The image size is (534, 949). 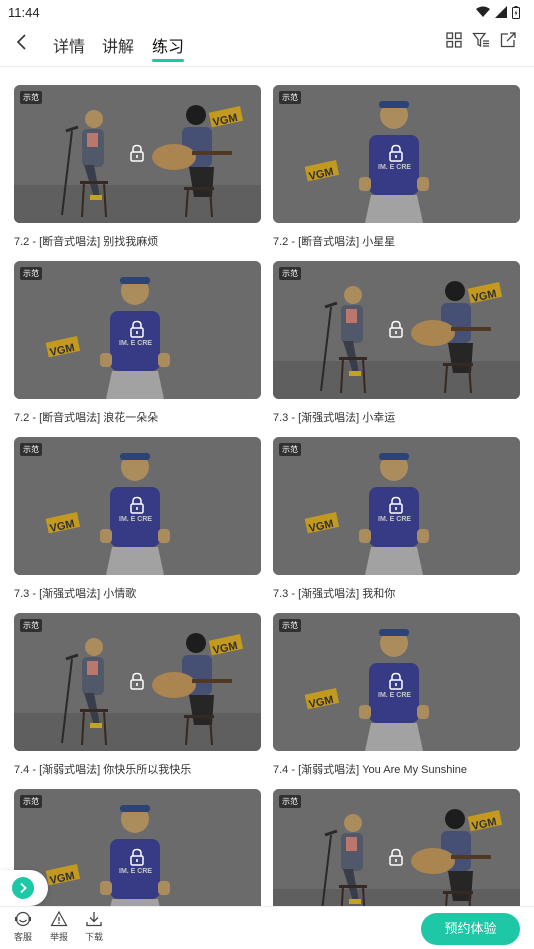 What do you see at coordinates (24, 12) in the screenshot?
I see `status-time: 11:44` at bounding box center [24, 12].